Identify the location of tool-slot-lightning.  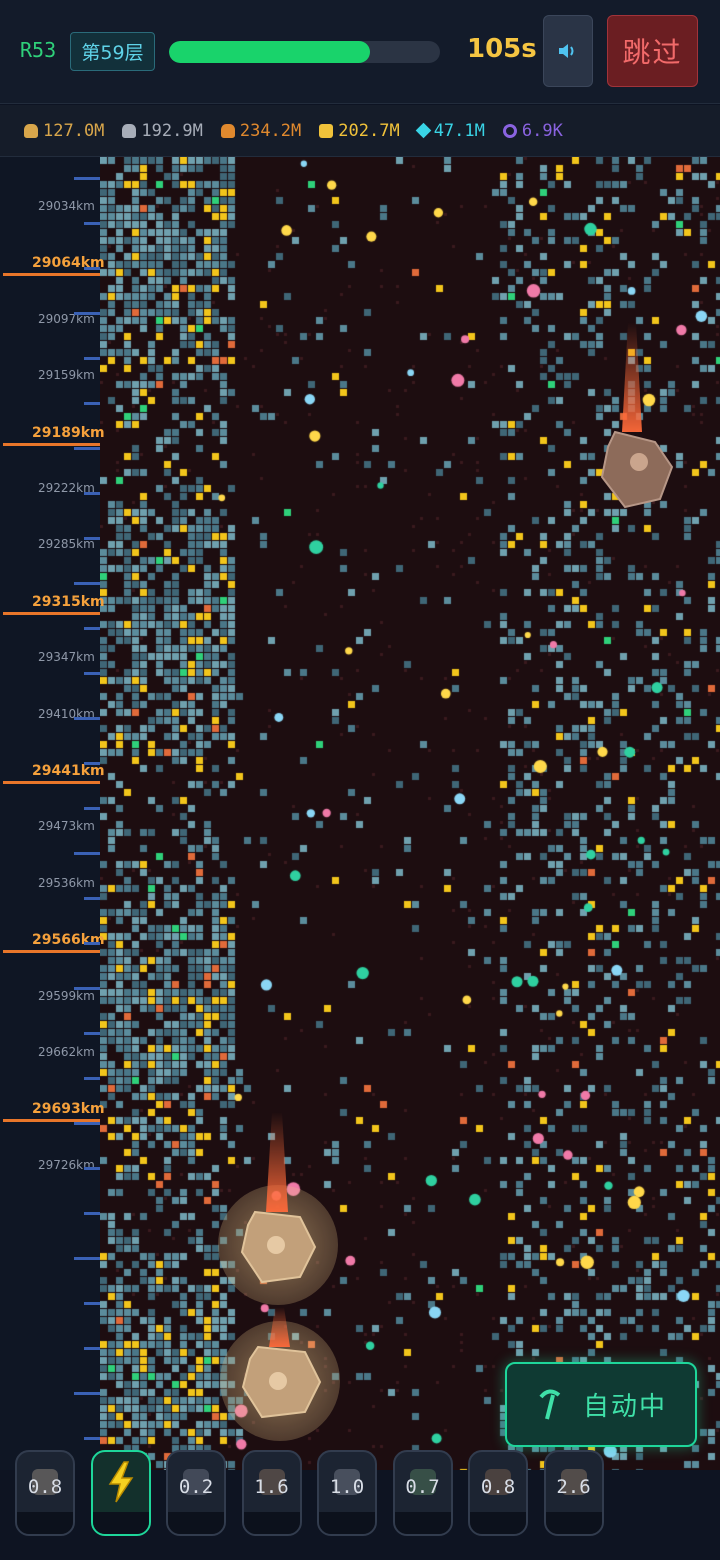
(120, 1493).